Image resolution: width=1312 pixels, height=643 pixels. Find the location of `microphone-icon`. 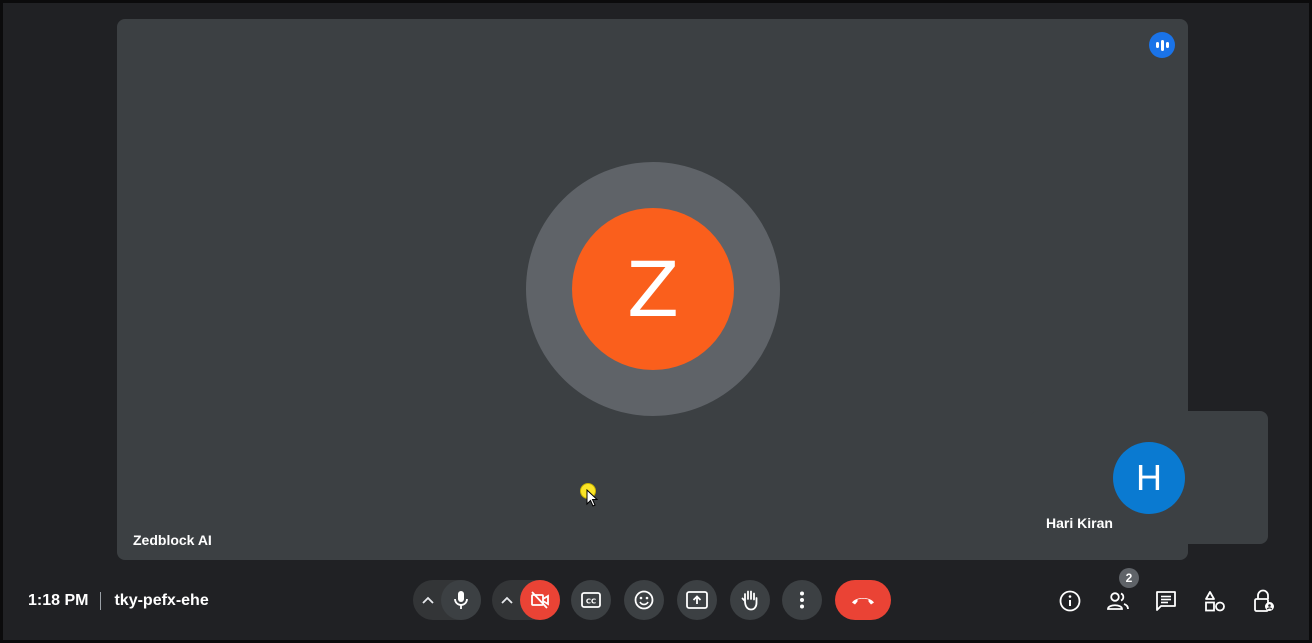

microphone-icon is located at coordinates (461, 600).